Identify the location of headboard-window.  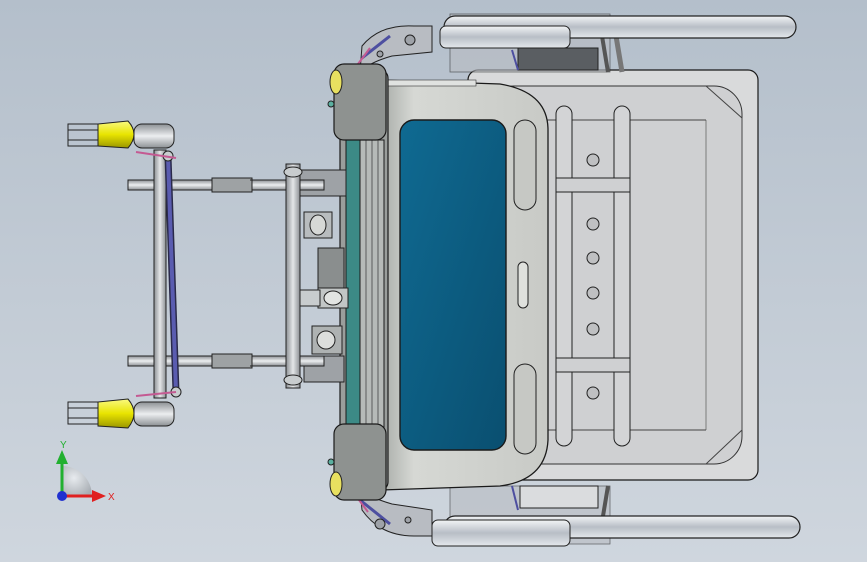
(453, 285).